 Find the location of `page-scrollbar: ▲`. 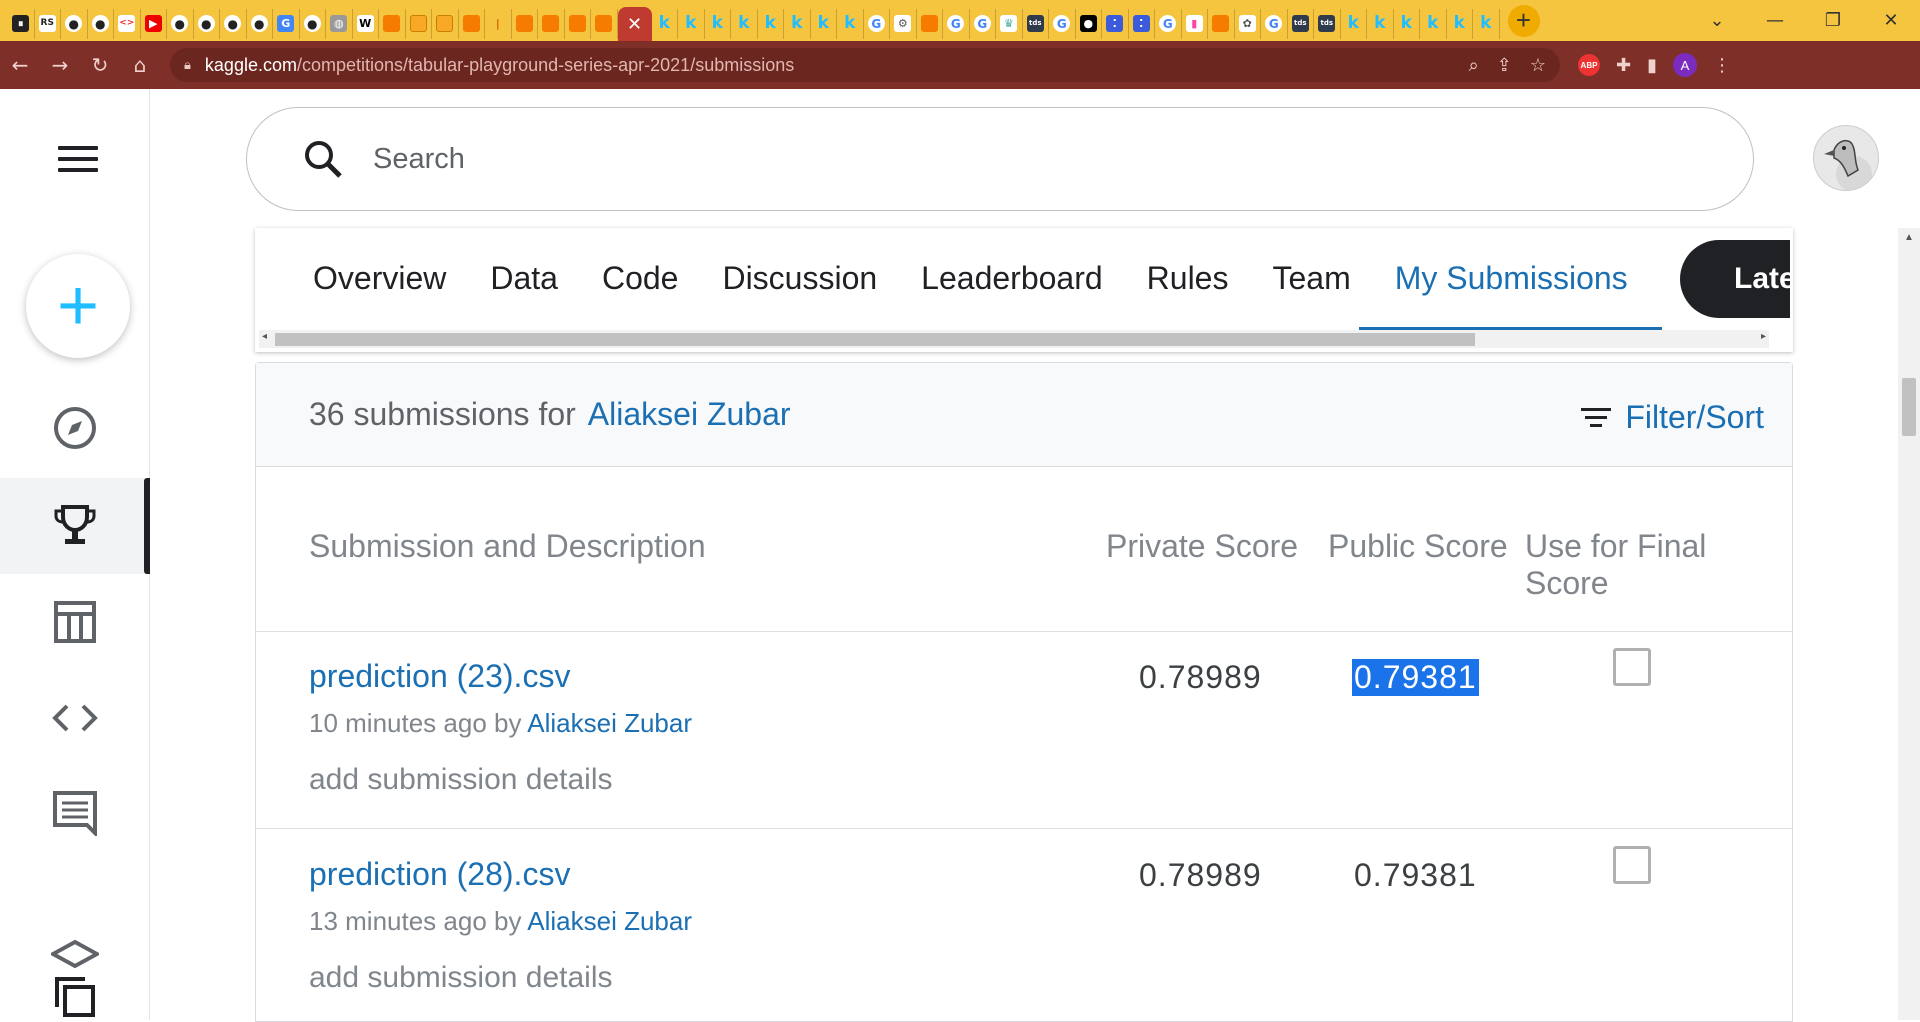

page-scrollbar: ▲ is located at coordinates (1909, 624).